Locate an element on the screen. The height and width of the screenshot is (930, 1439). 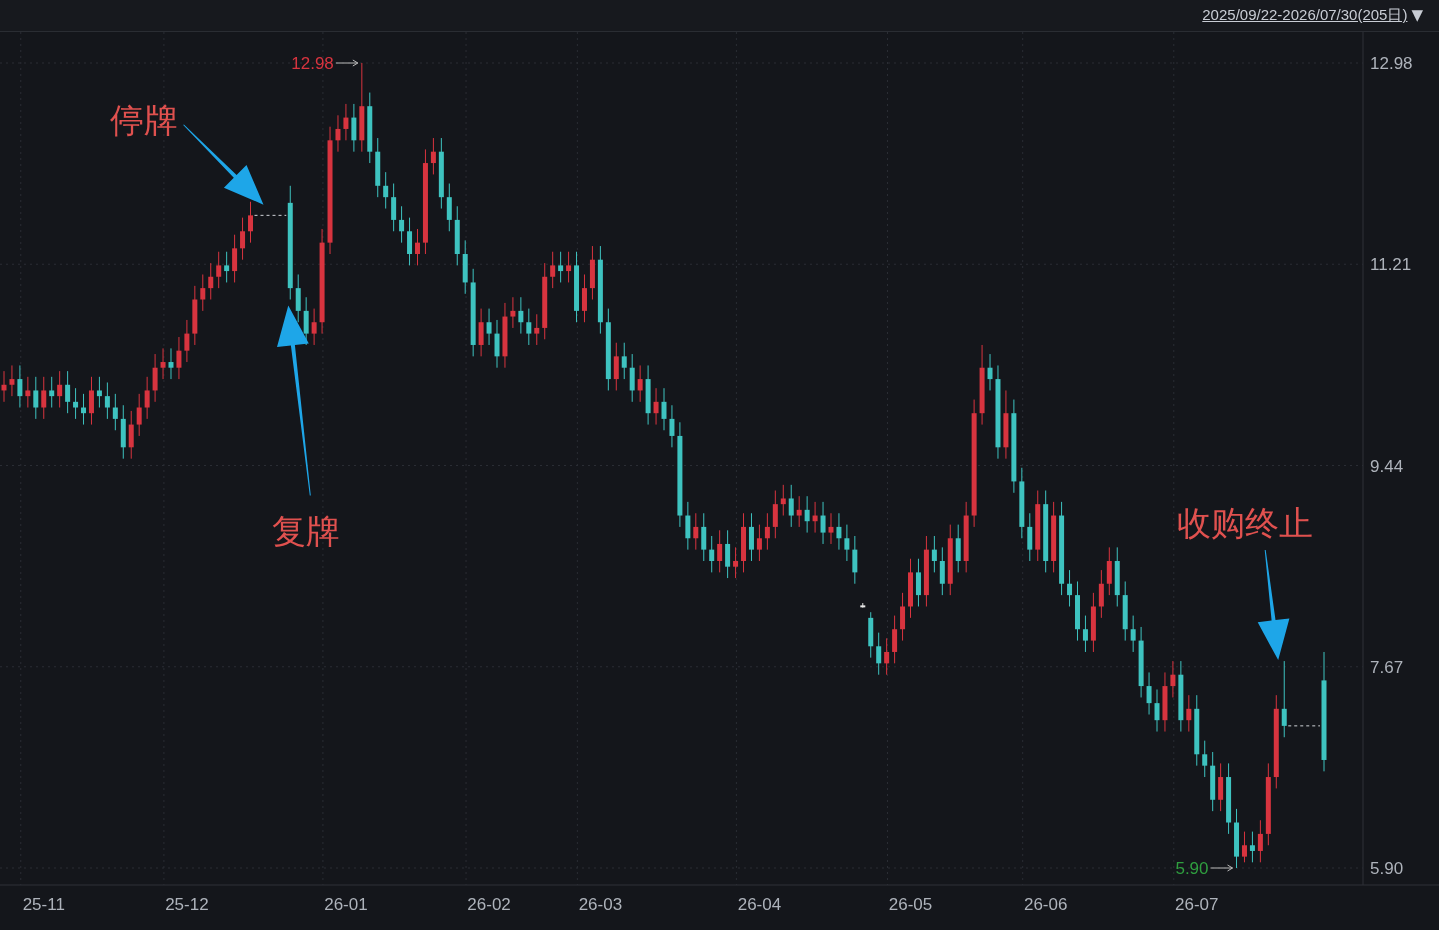
date-axis-label: 26-01 is located at coordinates (346, 904).